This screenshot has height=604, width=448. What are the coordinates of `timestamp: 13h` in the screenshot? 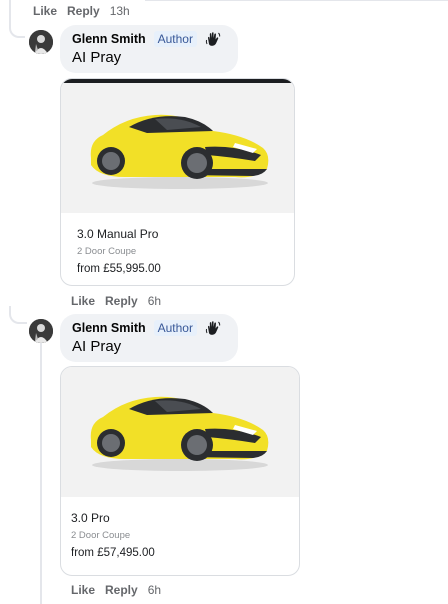 It's located at (119, 11).